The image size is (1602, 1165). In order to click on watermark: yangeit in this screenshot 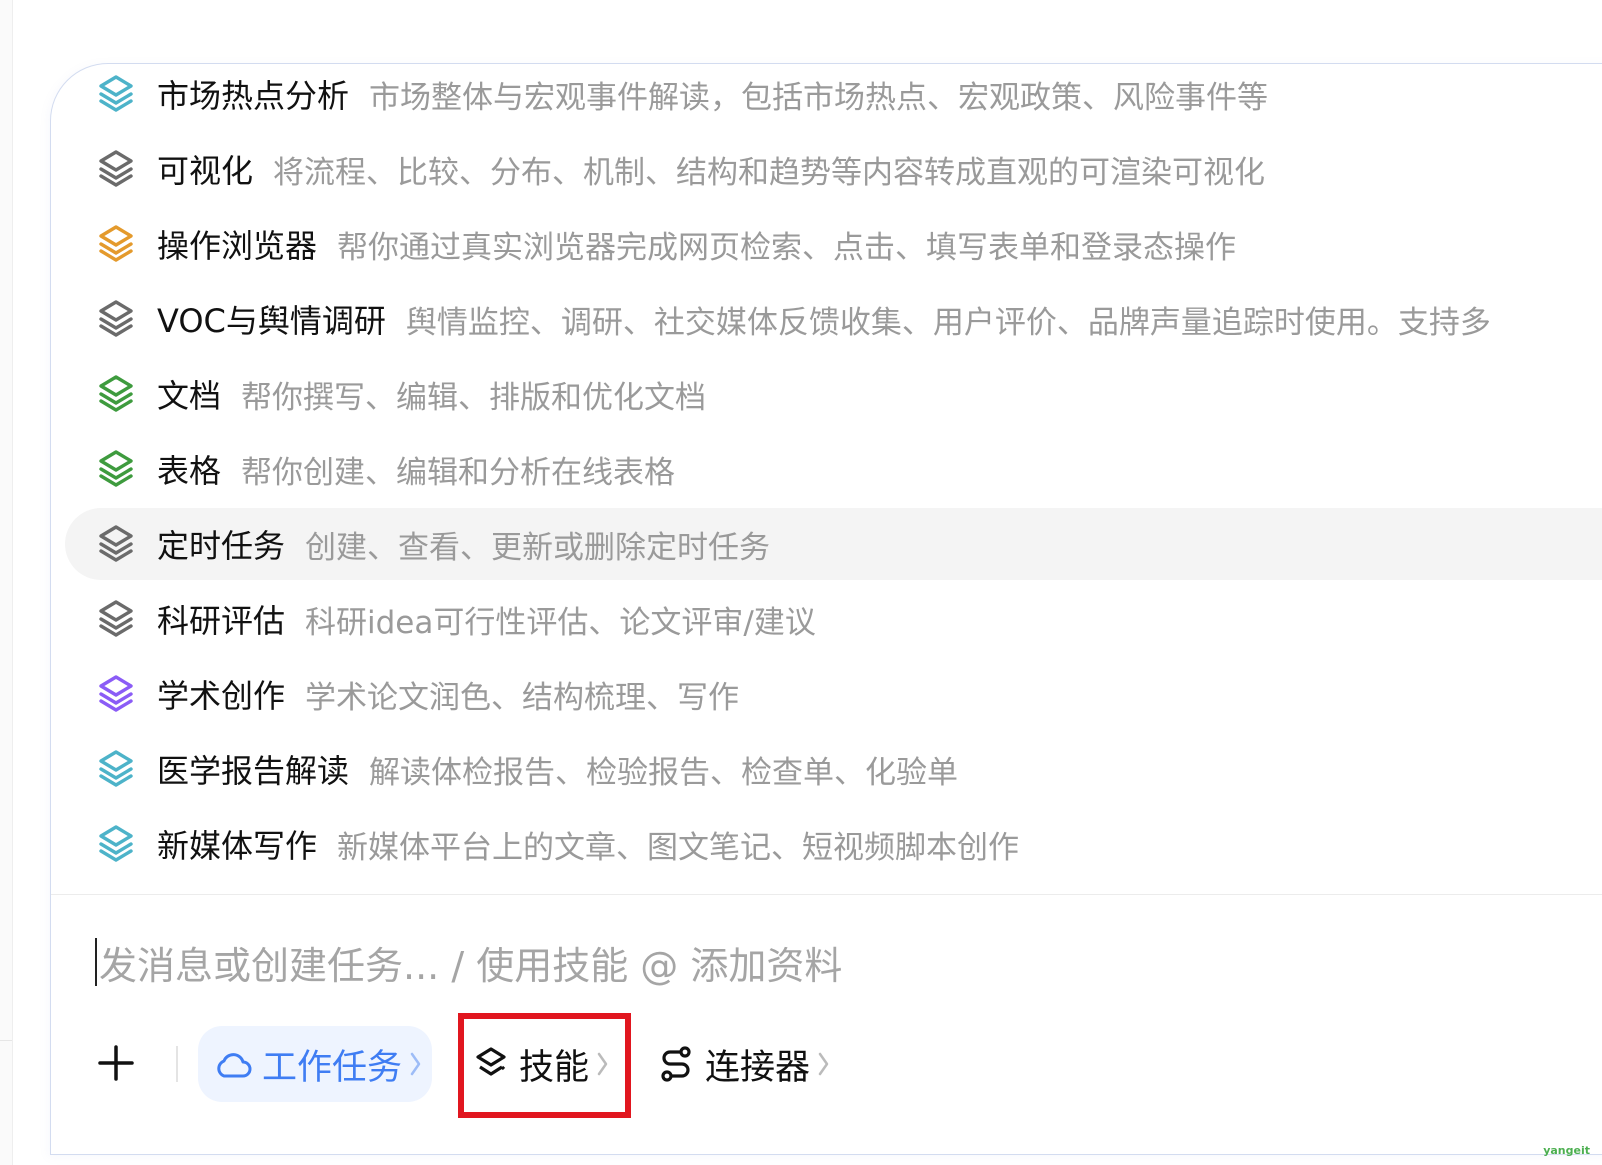, I will do `click(1566, 1150)`.